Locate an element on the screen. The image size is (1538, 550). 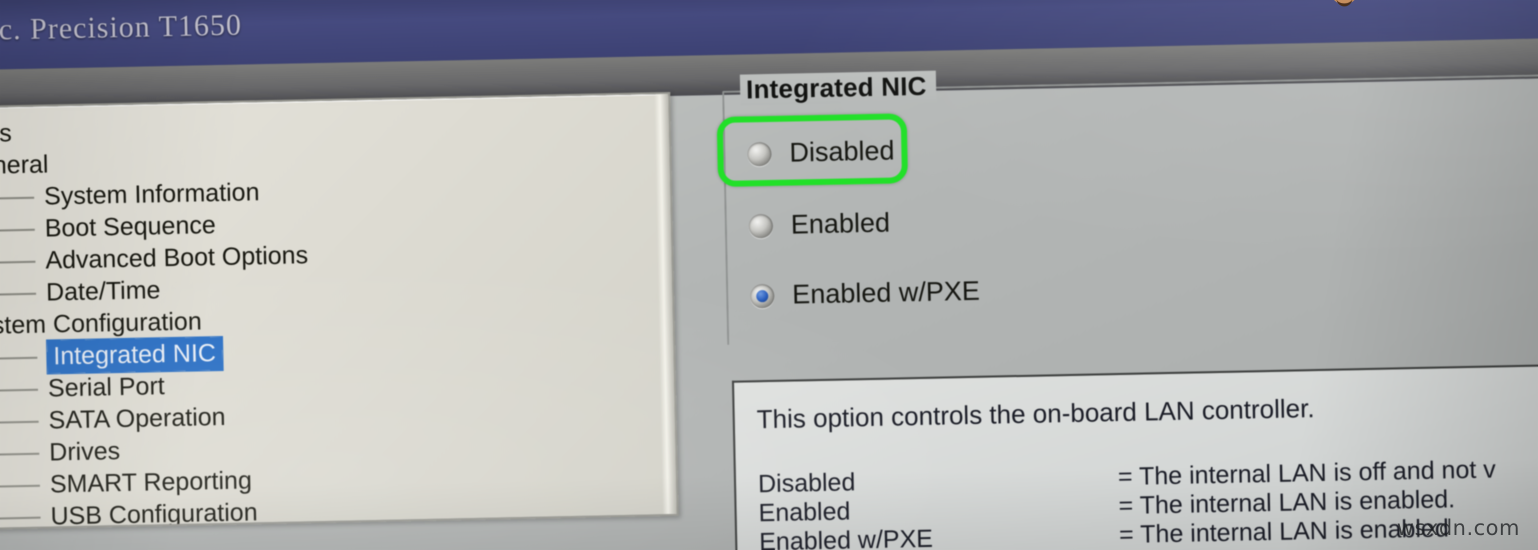
group-legend: Integrated NIC is located at coordinates (838, 88).